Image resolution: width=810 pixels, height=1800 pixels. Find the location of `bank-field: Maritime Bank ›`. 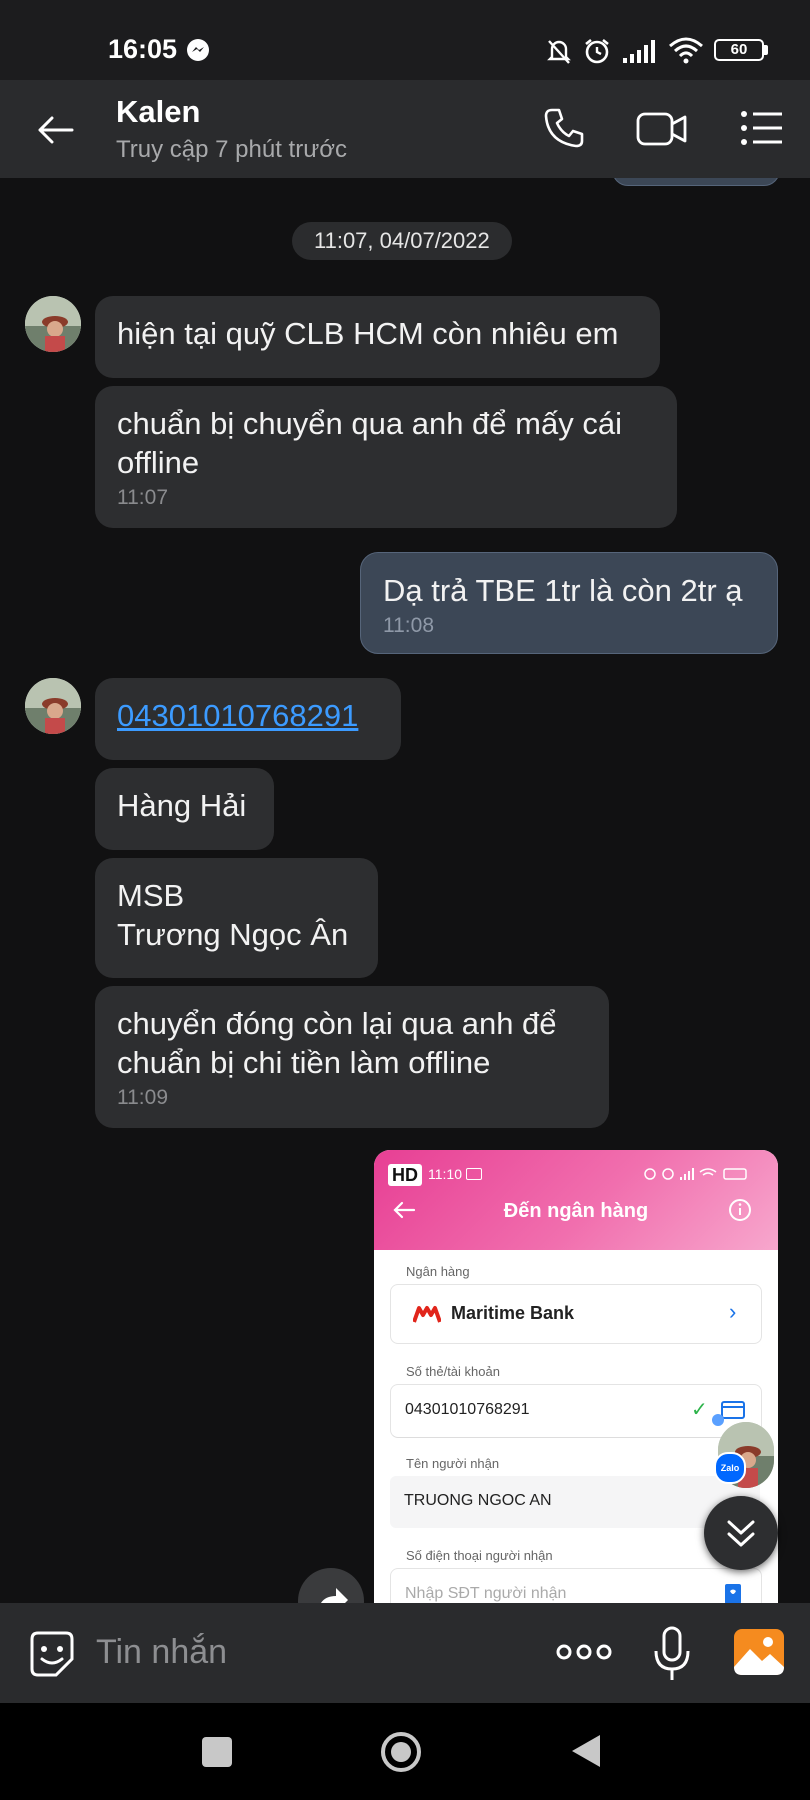

bank-field: Maritime Bank › is located at coordinates (576, 1314).